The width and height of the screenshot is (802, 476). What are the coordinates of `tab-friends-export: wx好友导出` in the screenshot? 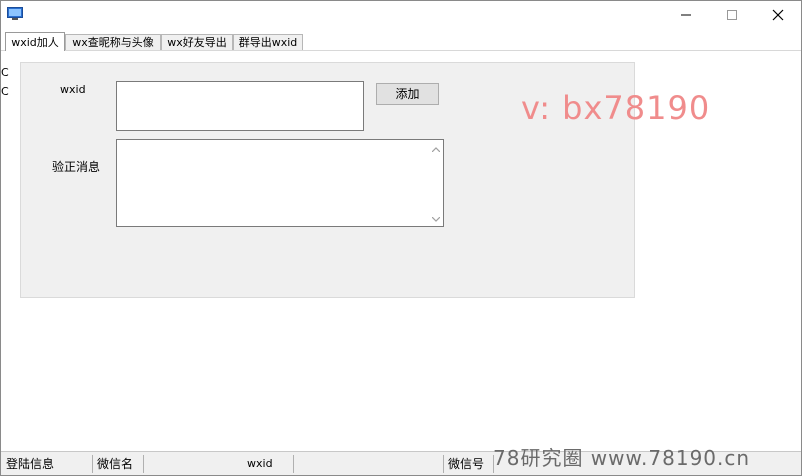 It's located at (197, 42).